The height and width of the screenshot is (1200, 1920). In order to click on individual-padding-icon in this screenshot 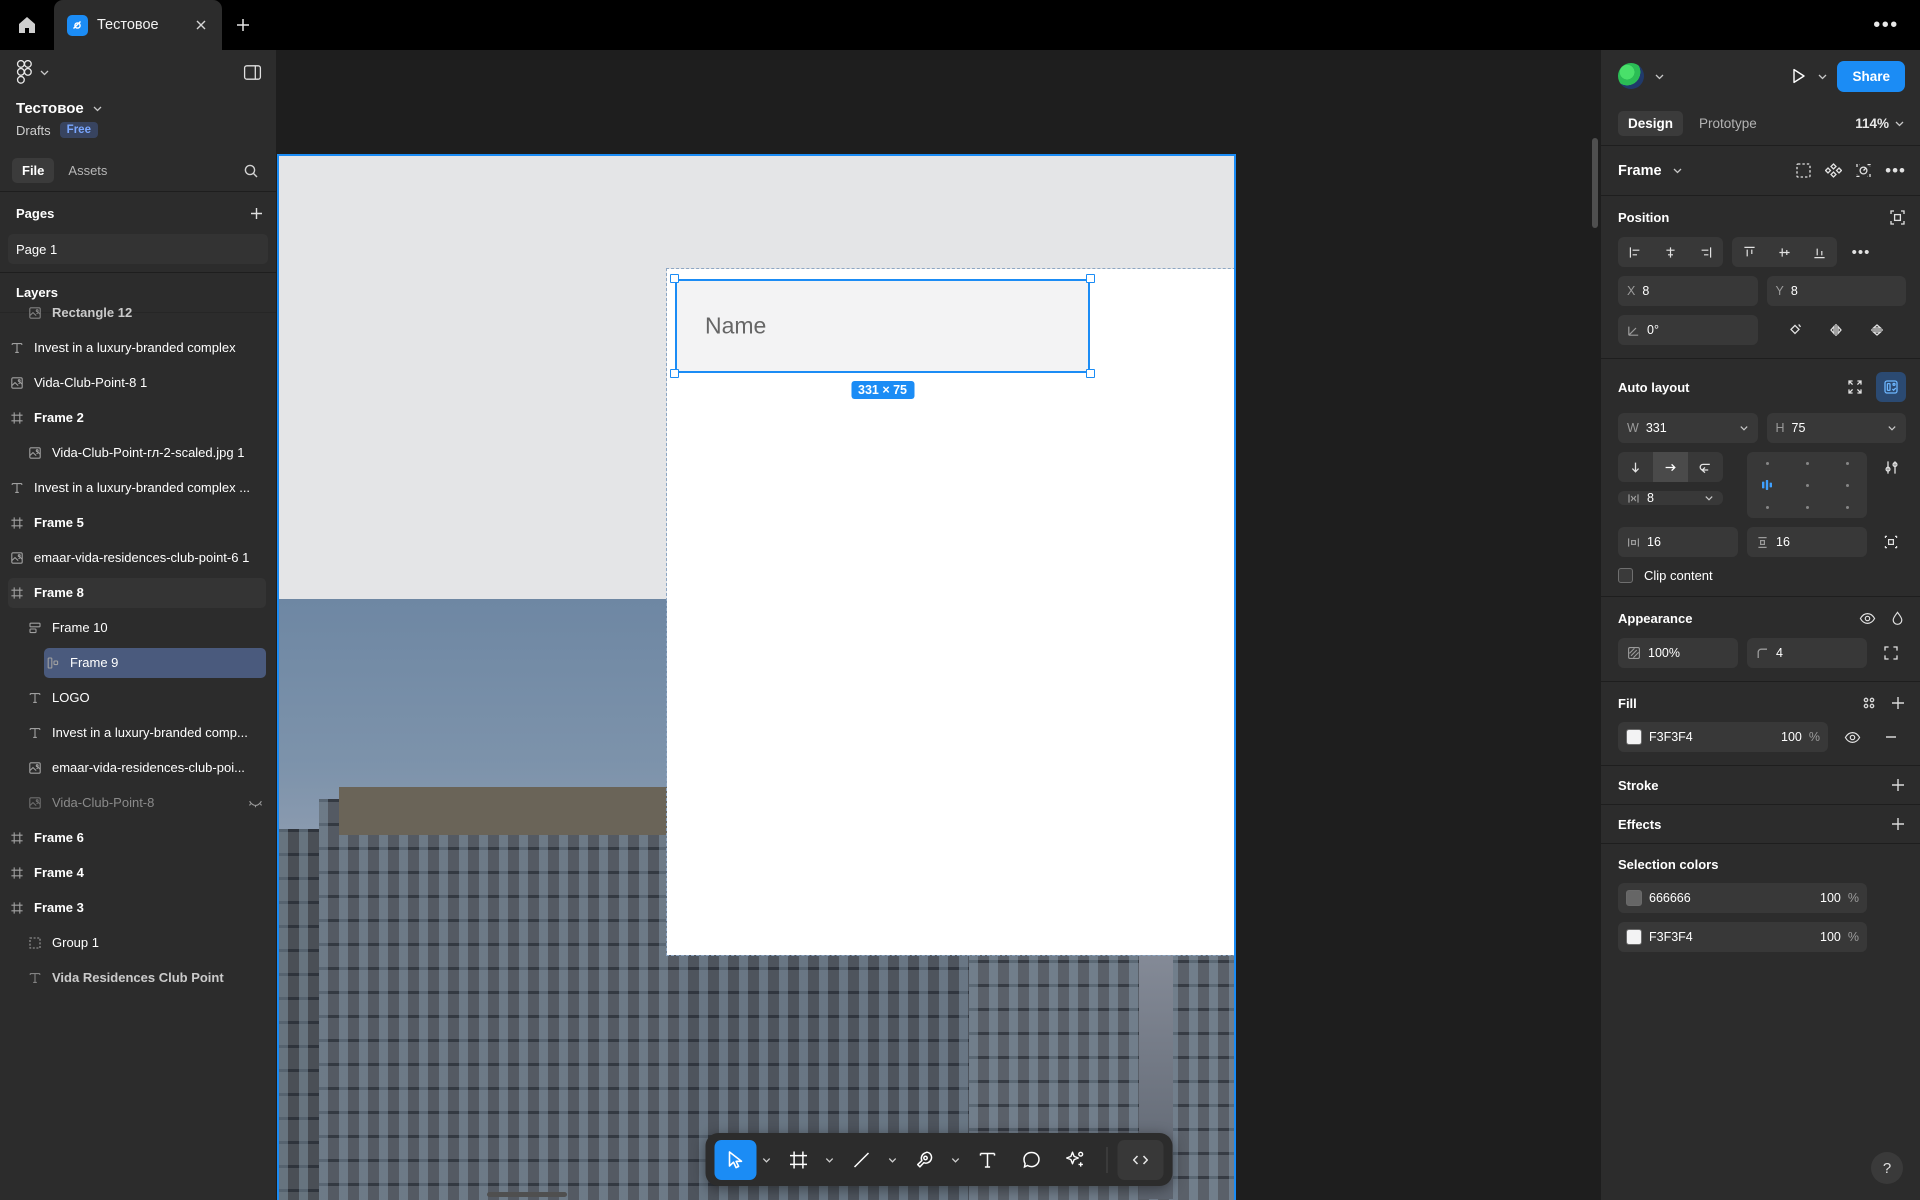, I will do `click(1891, 542)`.